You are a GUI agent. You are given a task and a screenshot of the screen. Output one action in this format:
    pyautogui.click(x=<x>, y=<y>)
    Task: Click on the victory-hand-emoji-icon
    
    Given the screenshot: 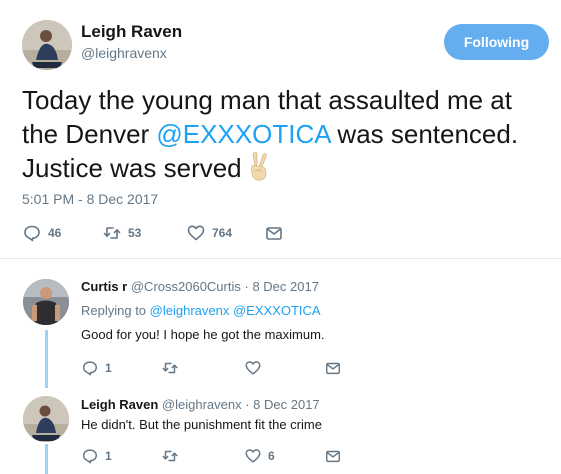 What is the action you would take?
    pyautogui.click(x=259, y=167)
    